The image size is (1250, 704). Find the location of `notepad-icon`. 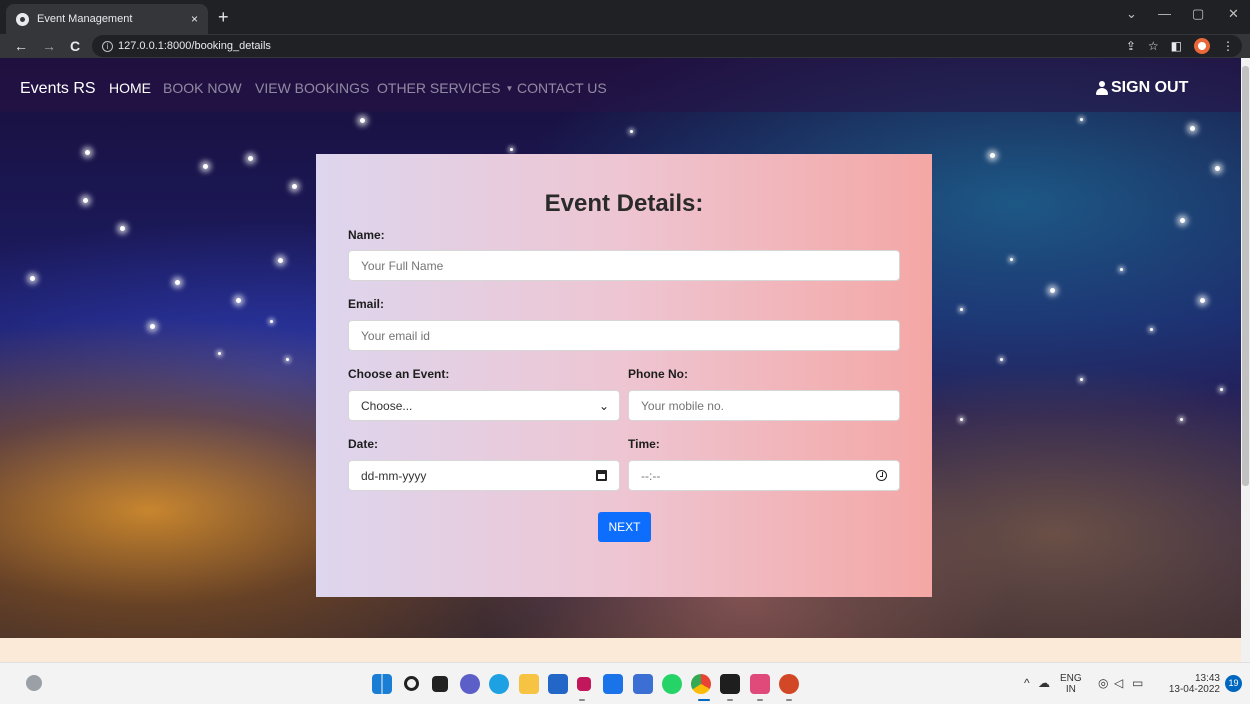

notepad-icon is located at coordinates (643, 684).